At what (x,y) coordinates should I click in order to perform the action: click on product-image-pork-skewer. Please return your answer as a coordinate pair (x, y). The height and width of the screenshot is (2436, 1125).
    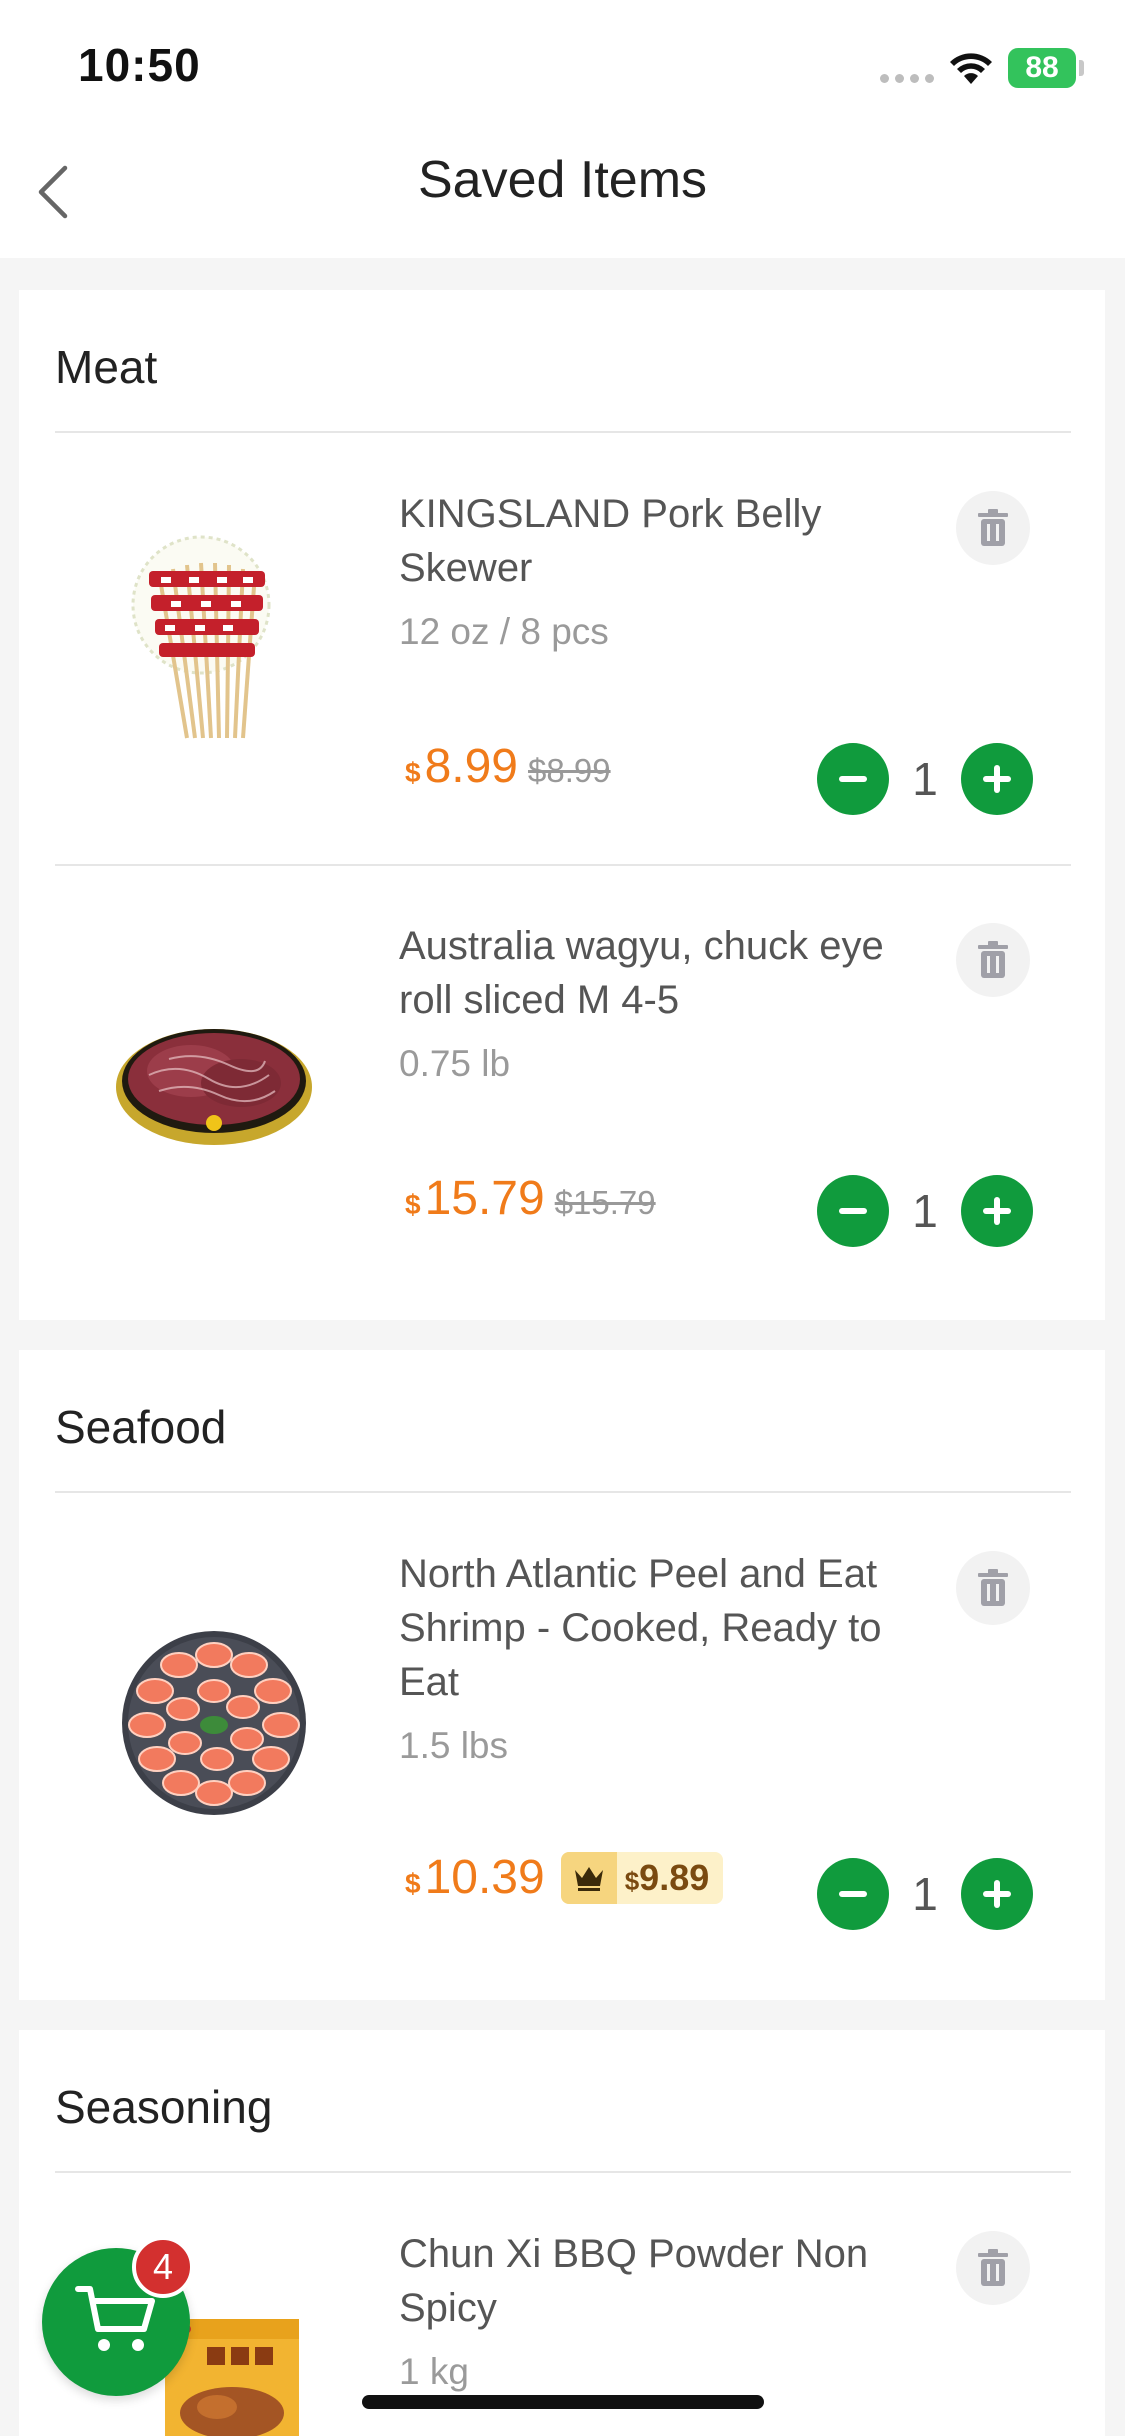
    Looking at the image, I should click on (214, 638).